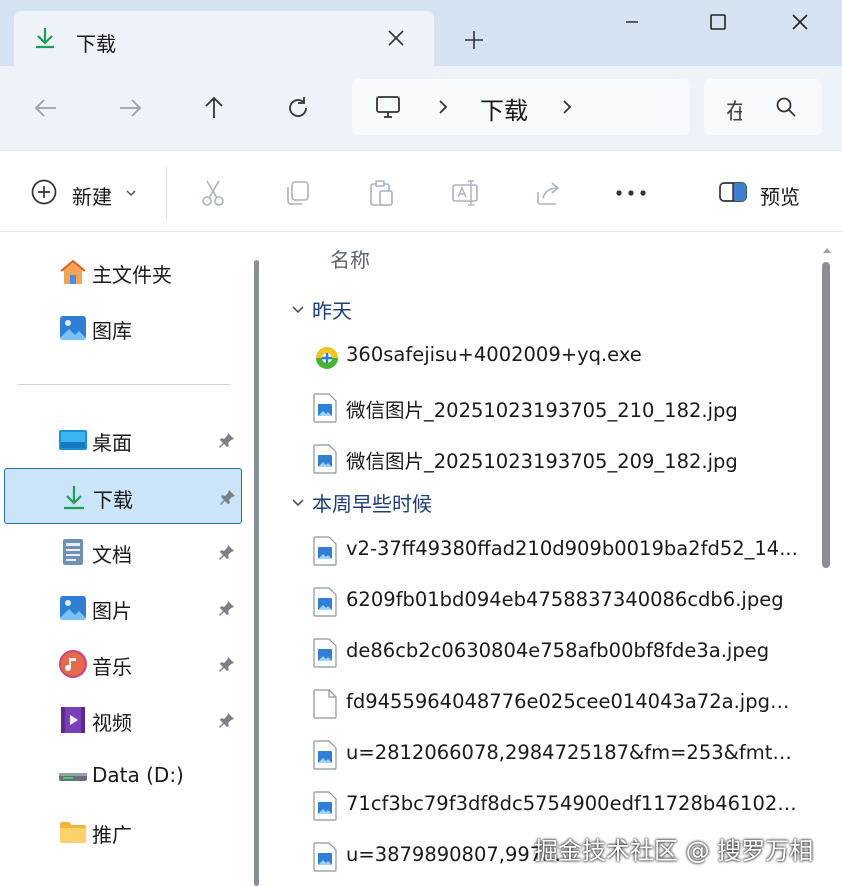  I want to click on more-options-icon, so click(631, 193).